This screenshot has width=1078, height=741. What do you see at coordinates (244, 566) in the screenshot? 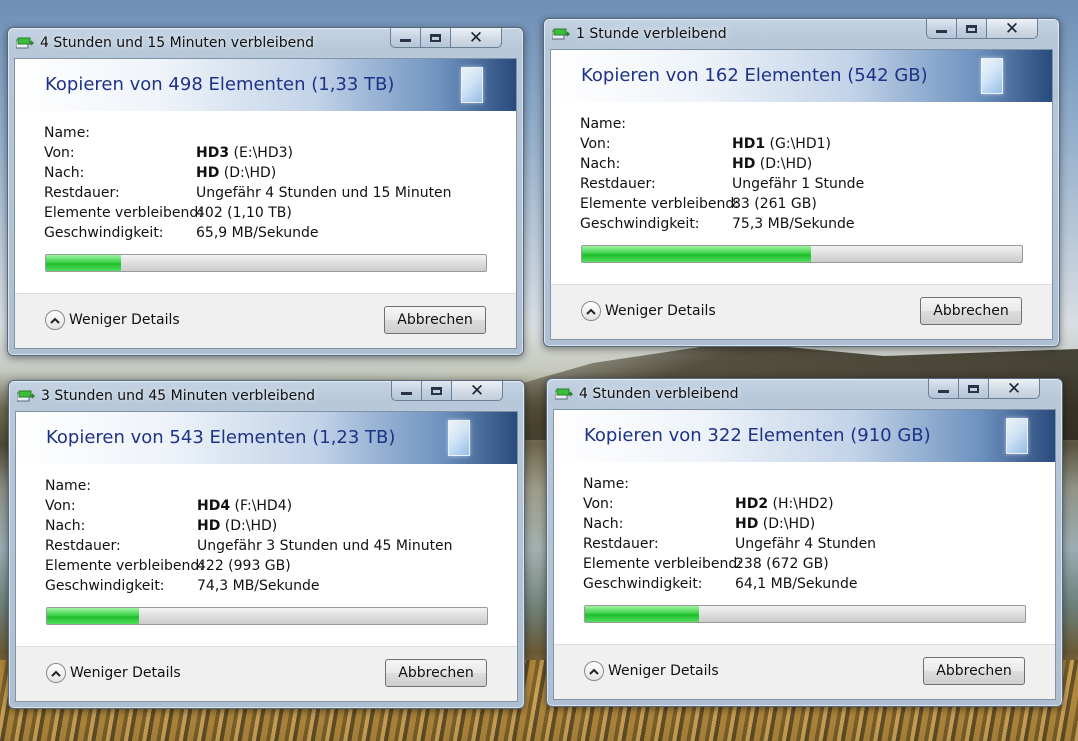
I see `items-remaining-value: 422 (993 GB)` at bounding box center [244, 566].